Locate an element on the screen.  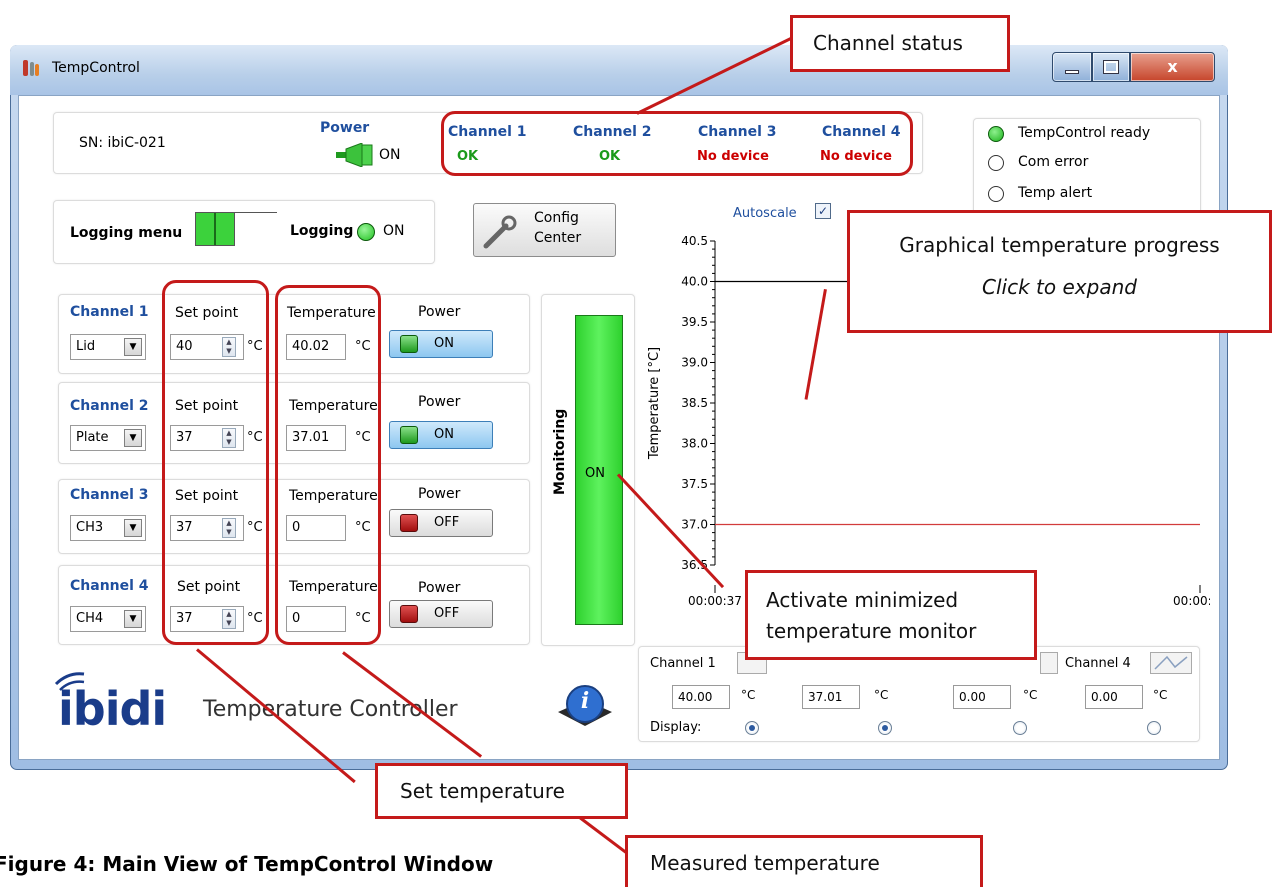
callout-graph-text-2: Click to expand is located at coordinates (1059, 287).